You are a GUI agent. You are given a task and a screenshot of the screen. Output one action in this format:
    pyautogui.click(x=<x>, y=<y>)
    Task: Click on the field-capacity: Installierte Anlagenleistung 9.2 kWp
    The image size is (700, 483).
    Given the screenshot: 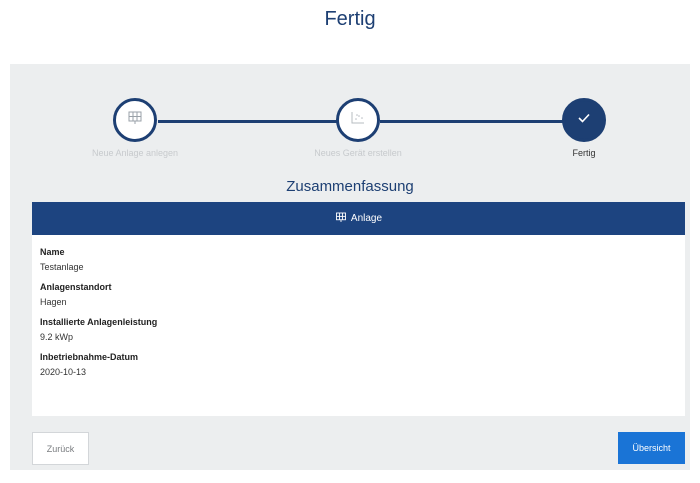 What is the action you would take?
    pyautogui.click(x=358, y=329)
    